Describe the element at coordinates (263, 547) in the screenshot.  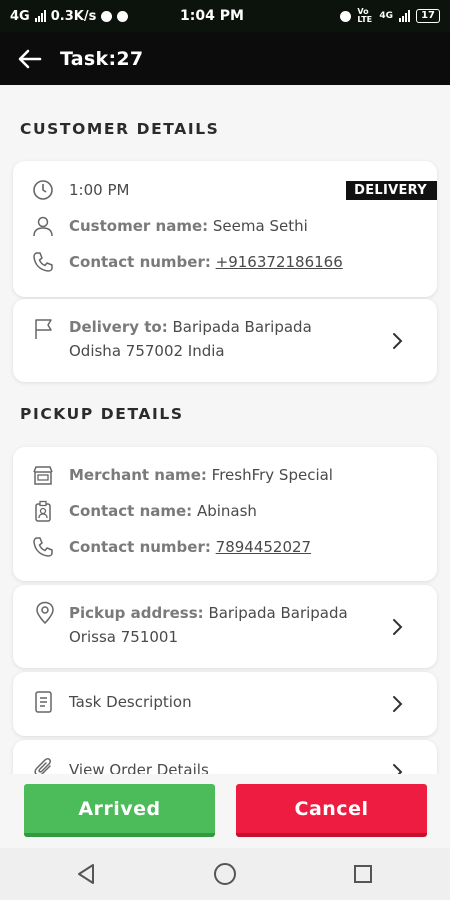
I see `pickup-phone-link: 7894452027` at that location.